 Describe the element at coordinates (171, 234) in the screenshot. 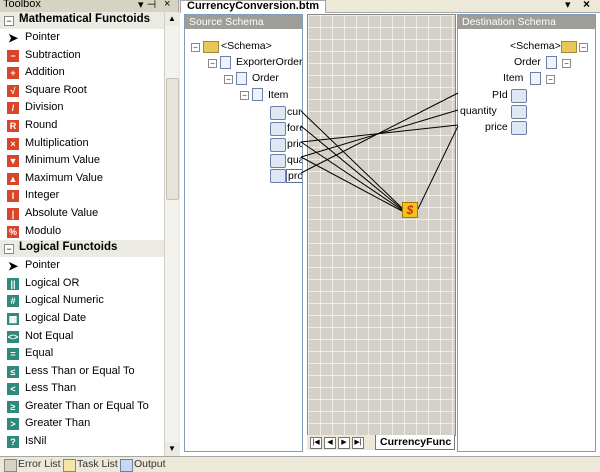

I see `toolbox-scrollbar: ▲ ▼` at that location.